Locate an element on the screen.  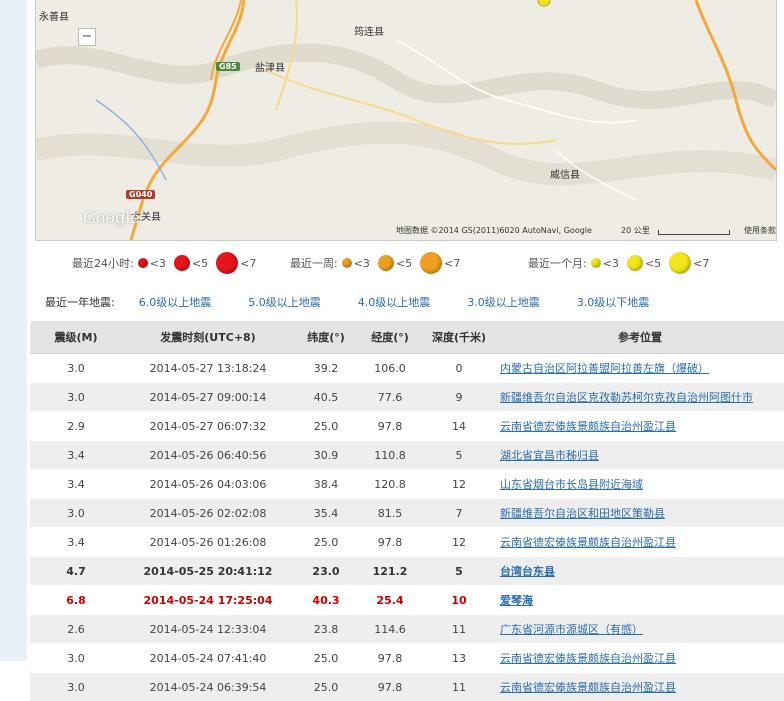
cell-location: 广东省河源市源城区（有感） is located at coordinates (640, 629).